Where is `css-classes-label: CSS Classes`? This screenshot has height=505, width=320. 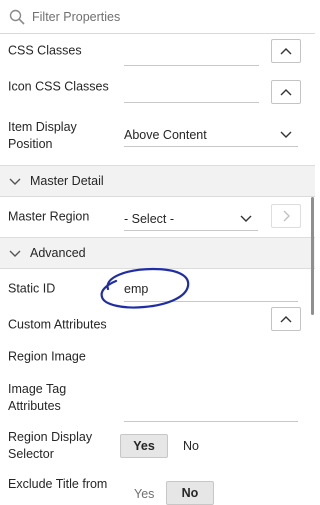 css-classes-label: CSS Classes is located at coordinates (45, 50).